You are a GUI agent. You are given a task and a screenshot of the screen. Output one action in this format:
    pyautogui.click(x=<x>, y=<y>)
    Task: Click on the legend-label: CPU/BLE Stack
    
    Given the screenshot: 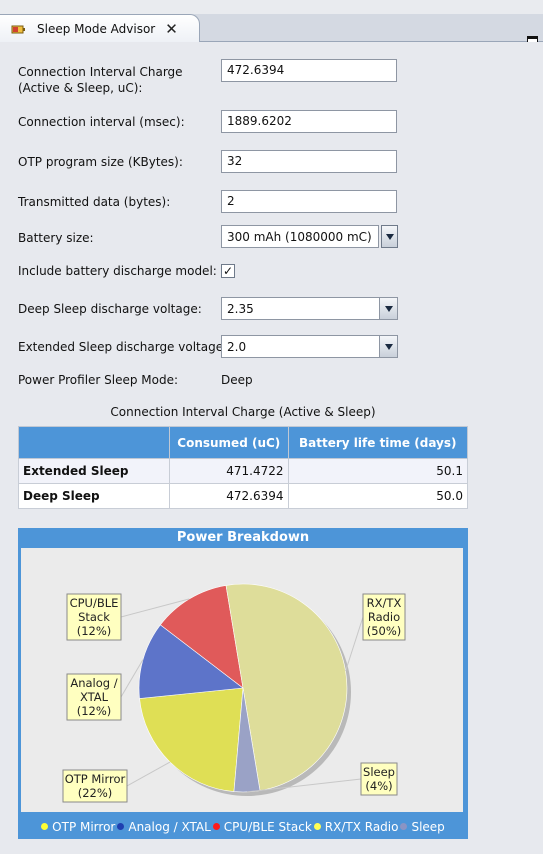 What is the action you would take?
    pyautogui.click(x=267, y=827)
    